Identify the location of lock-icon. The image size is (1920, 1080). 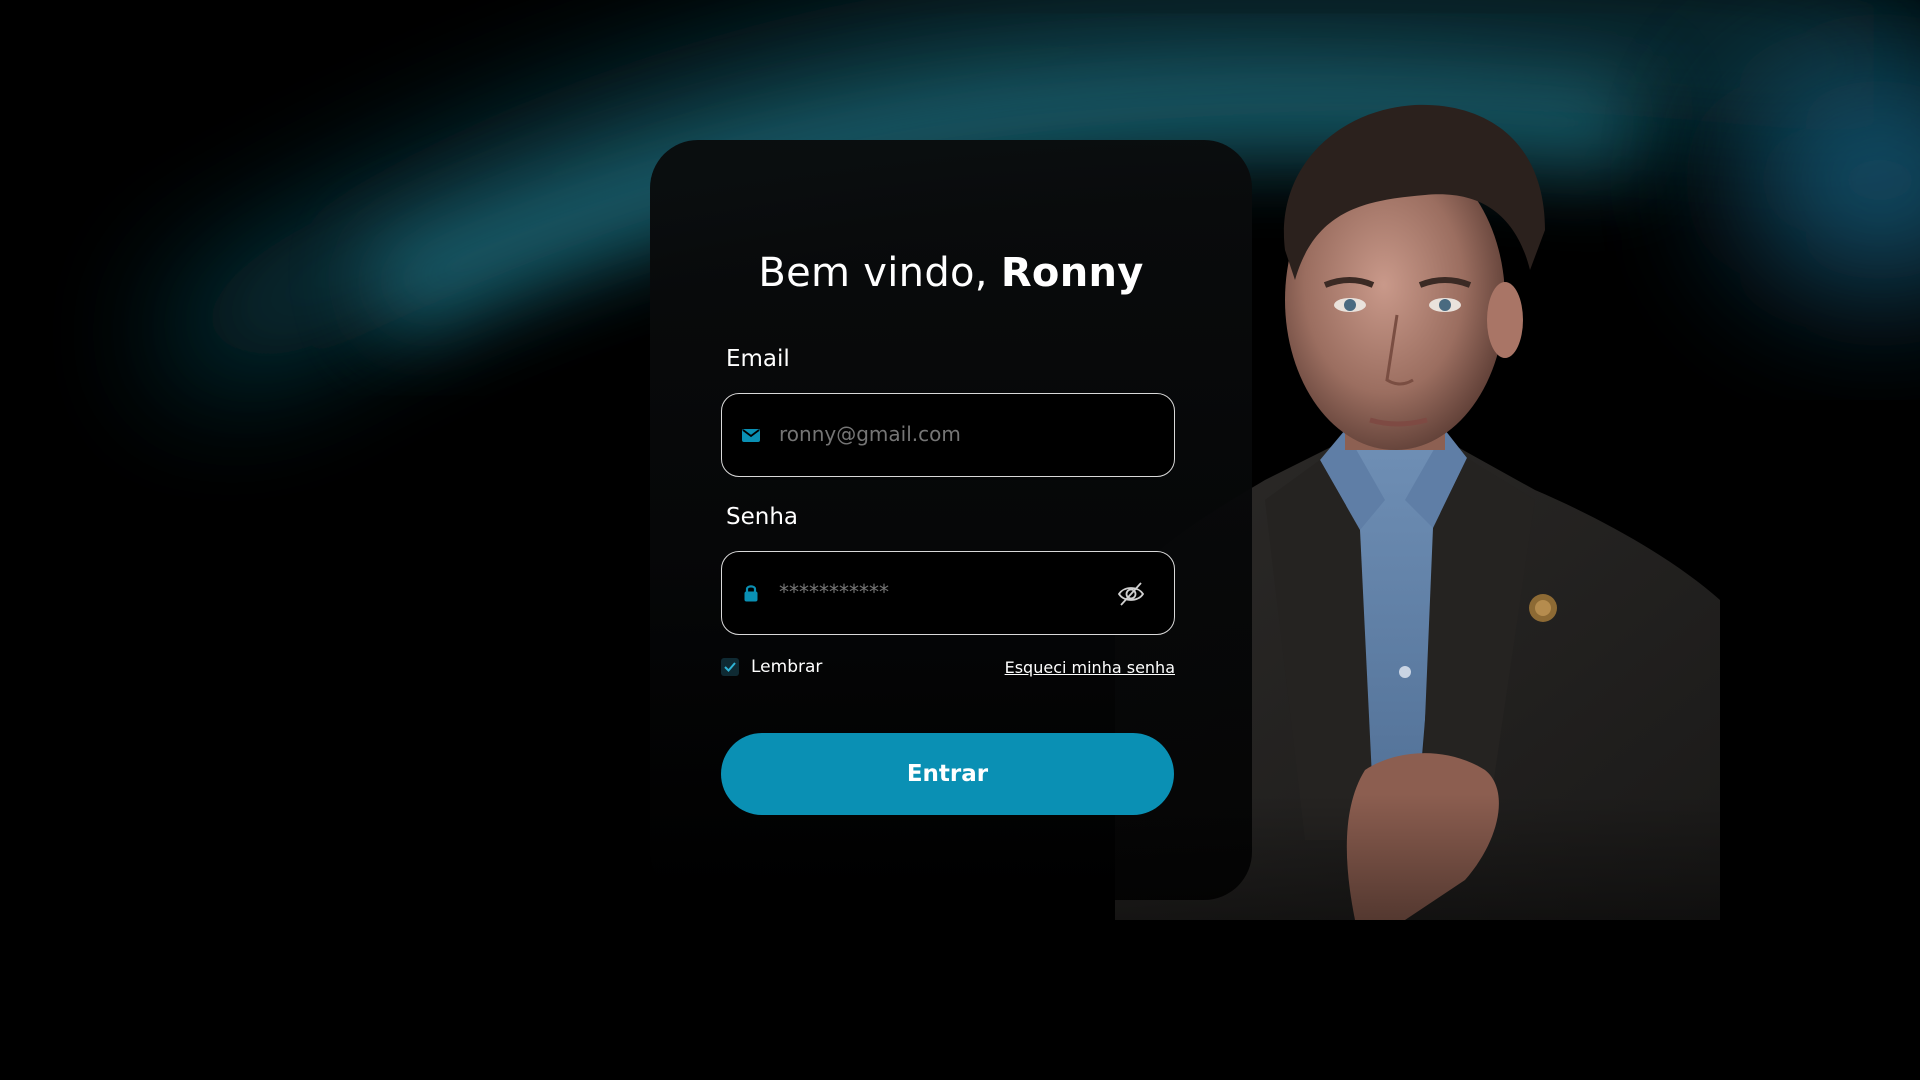
(751, 593).